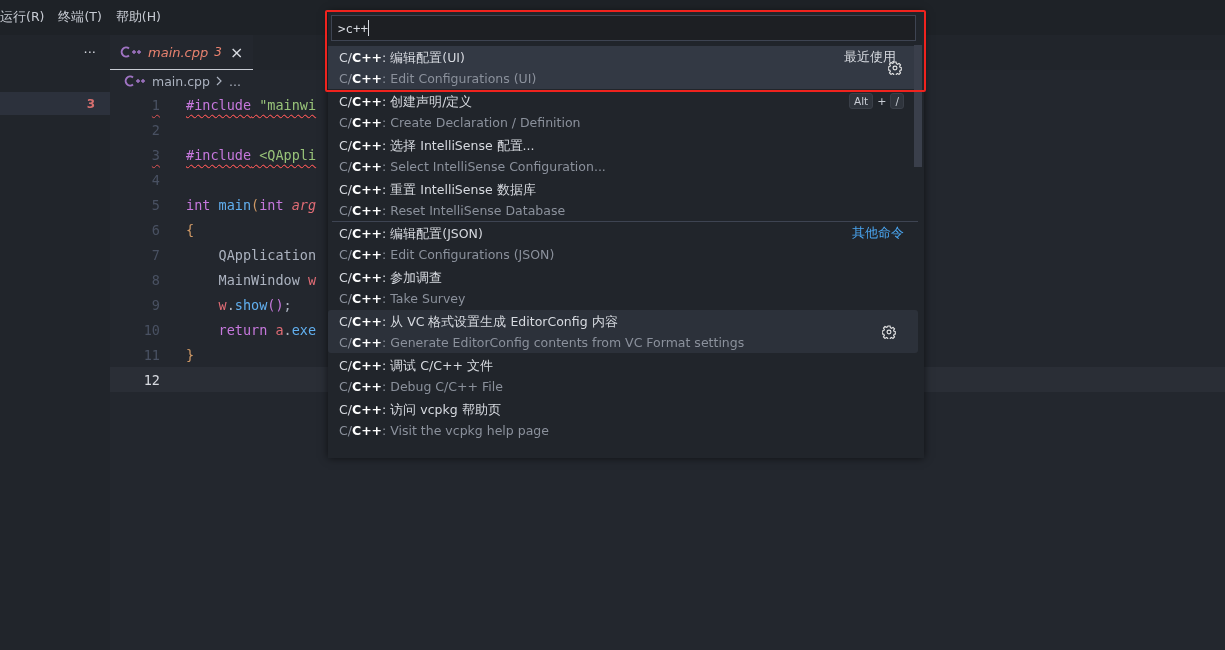 This screenshot has width=1225, height=650. Describe the element at coordinates (190, 354) in the screenshot. I see `code-line: }` at that location.